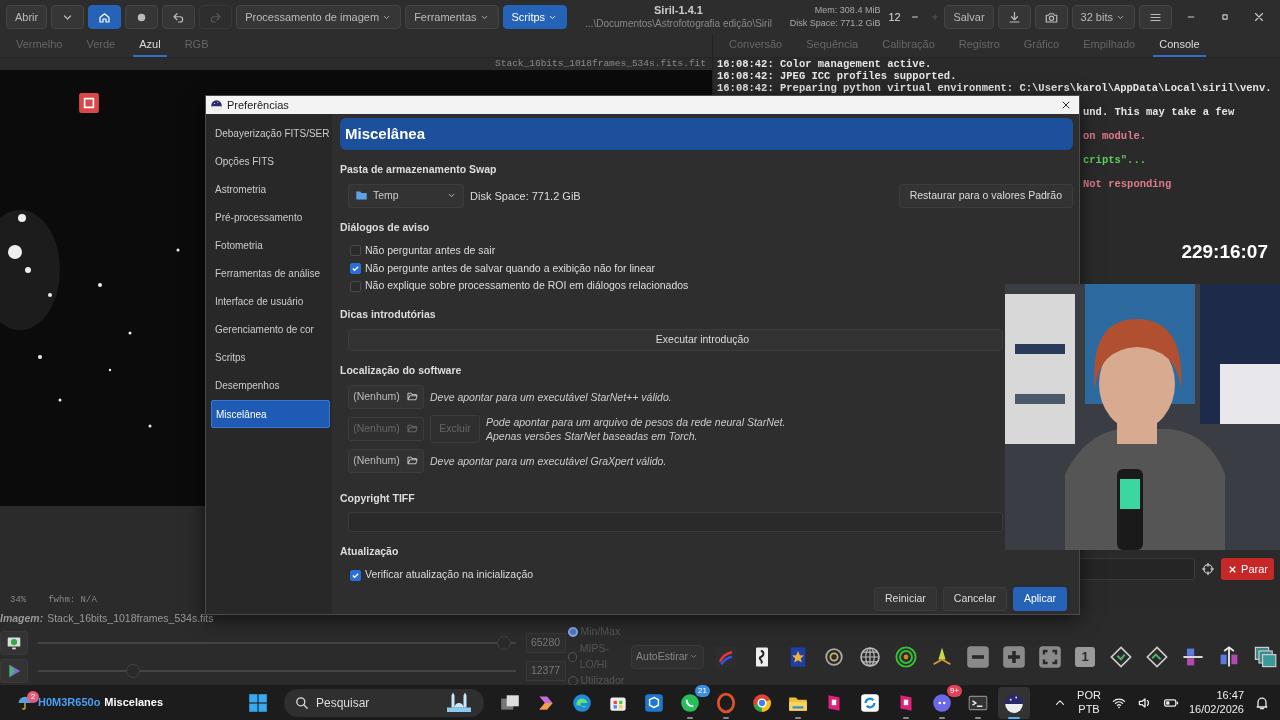 The width and height of the screenshot is (1280, 720). What do you see at coordinates (134, 703) in the screenshot?
I see `window-title: Miscelanes` at bounding box center [134, 703].